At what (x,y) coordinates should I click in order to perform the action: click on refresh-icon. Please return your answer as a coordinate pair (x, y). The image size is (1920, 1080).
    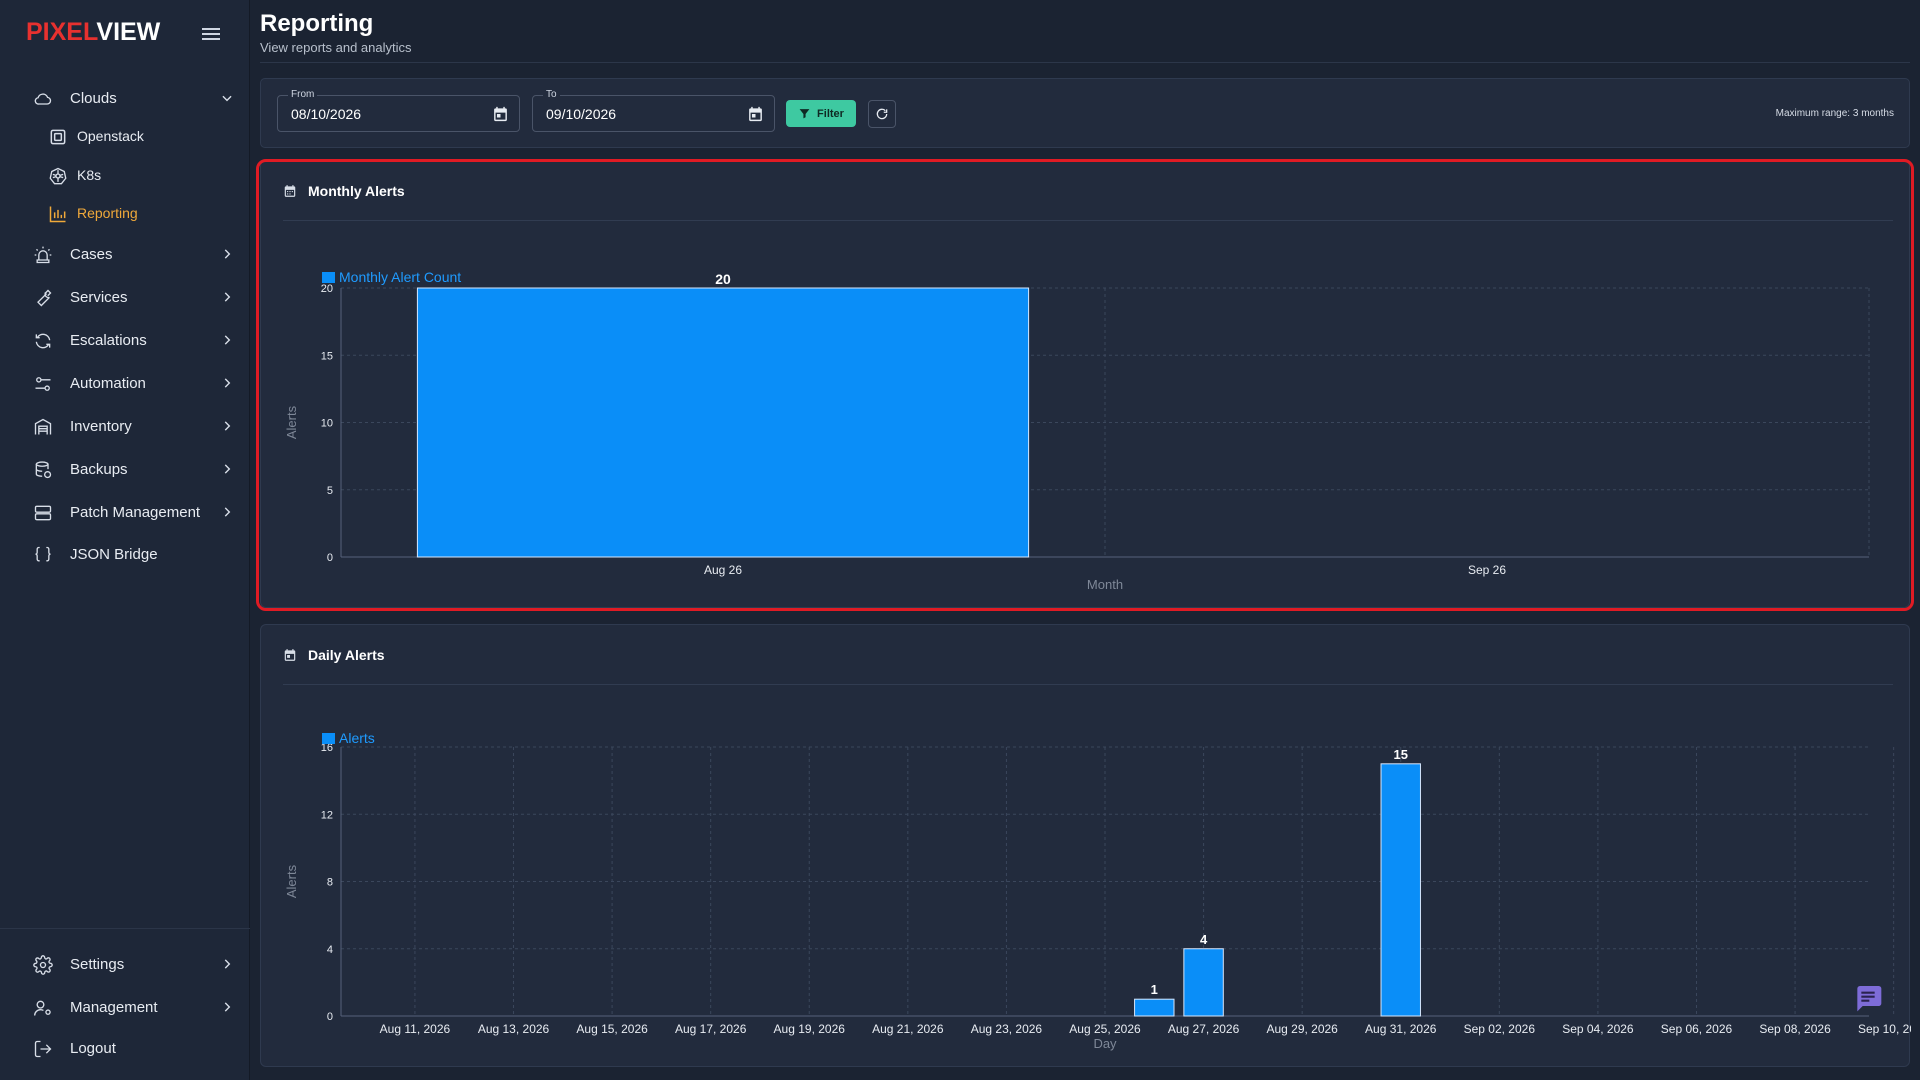
    Looking at the image, I should click on (882, 114).